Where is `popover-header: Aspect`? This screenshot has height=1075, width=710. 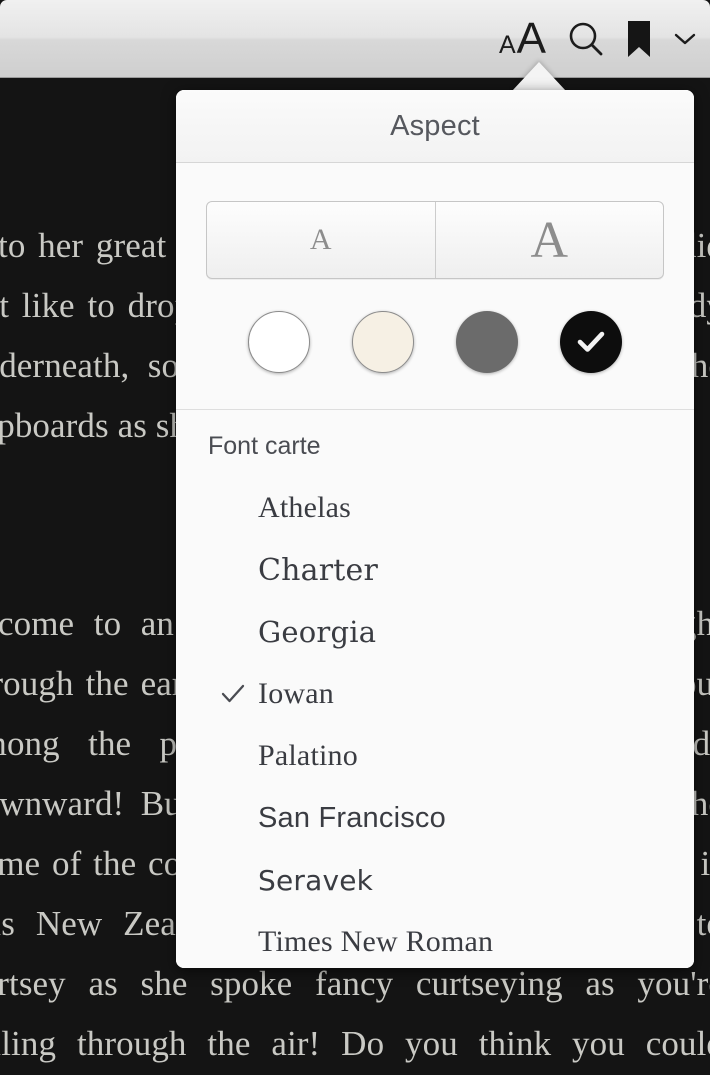
popover-header: Aspect is located at coordinates (435, 126).